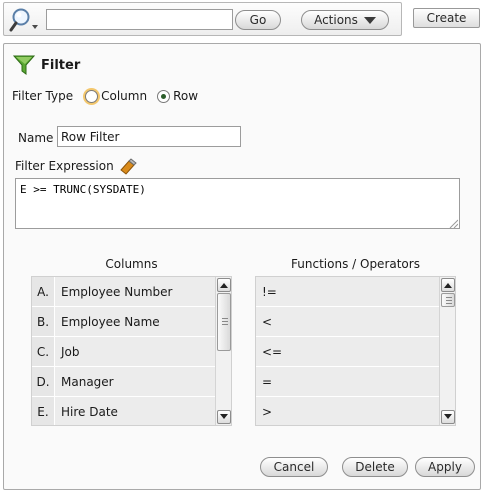 The image size is (484, 492). I want to click on report-toolbar: Go Actions, so click(202, 19).